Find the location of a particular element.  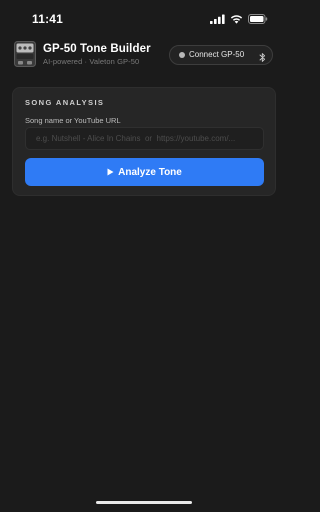

connect-gp50-button: Connect GP-50 is located at coordinates (221, 55).